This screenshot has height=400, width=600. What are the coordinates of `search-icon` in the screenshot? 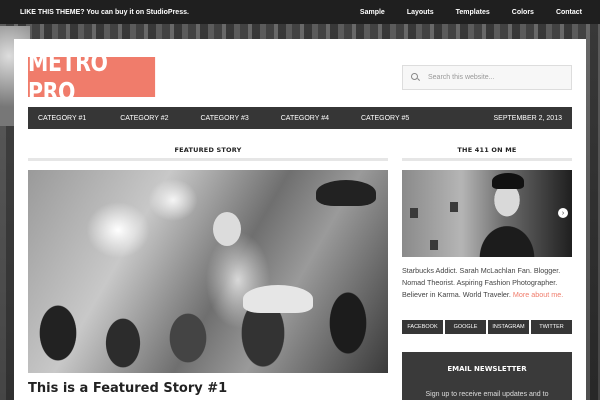 It's located at (415, 77).